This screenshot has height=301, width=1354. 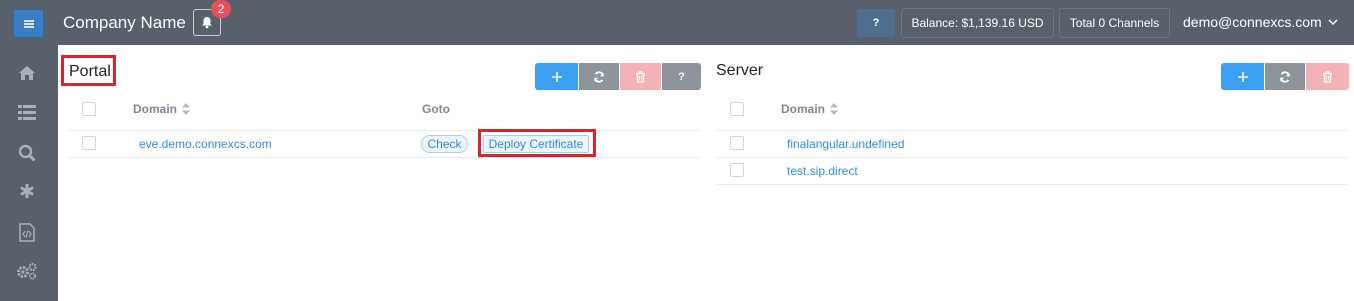 I want to click on server-delete-button, so click(x=1327, y=76).